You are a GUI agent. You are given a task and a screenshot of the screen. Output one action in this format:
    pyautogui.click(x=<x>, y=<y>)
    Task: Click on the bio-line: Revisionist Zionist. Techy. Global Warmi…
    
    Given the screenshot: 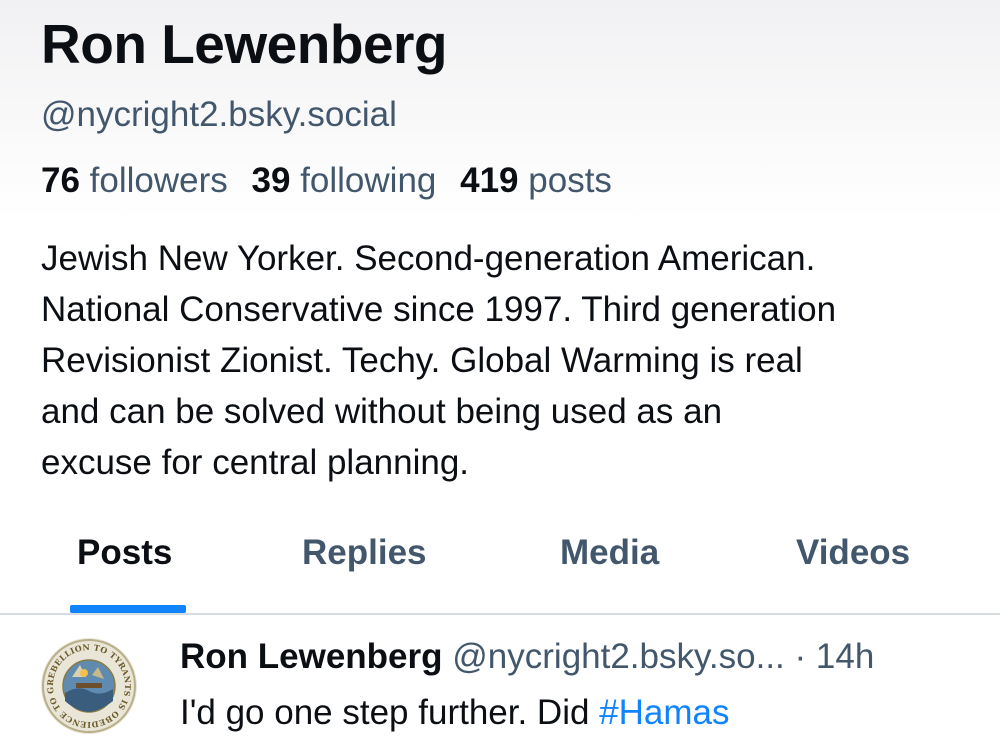 What is the action you would take?
    pyautogui.click(x=422, y=360)
    